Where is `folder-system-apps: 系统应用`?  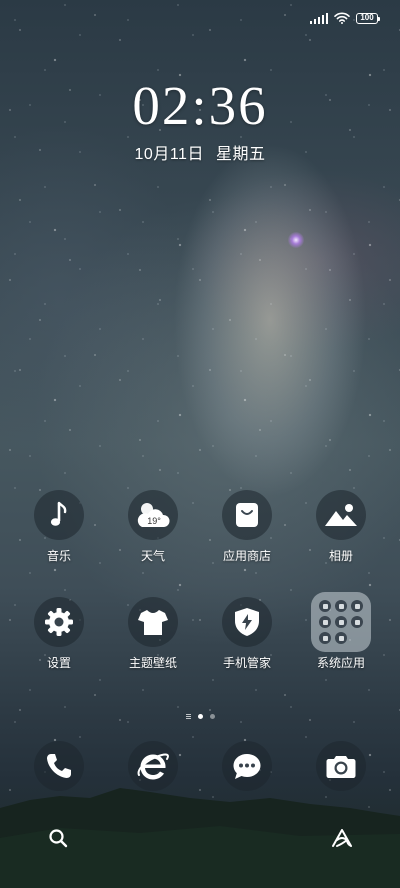 folder-system-apps: 系统应用 is located at coordinates (341, 631).